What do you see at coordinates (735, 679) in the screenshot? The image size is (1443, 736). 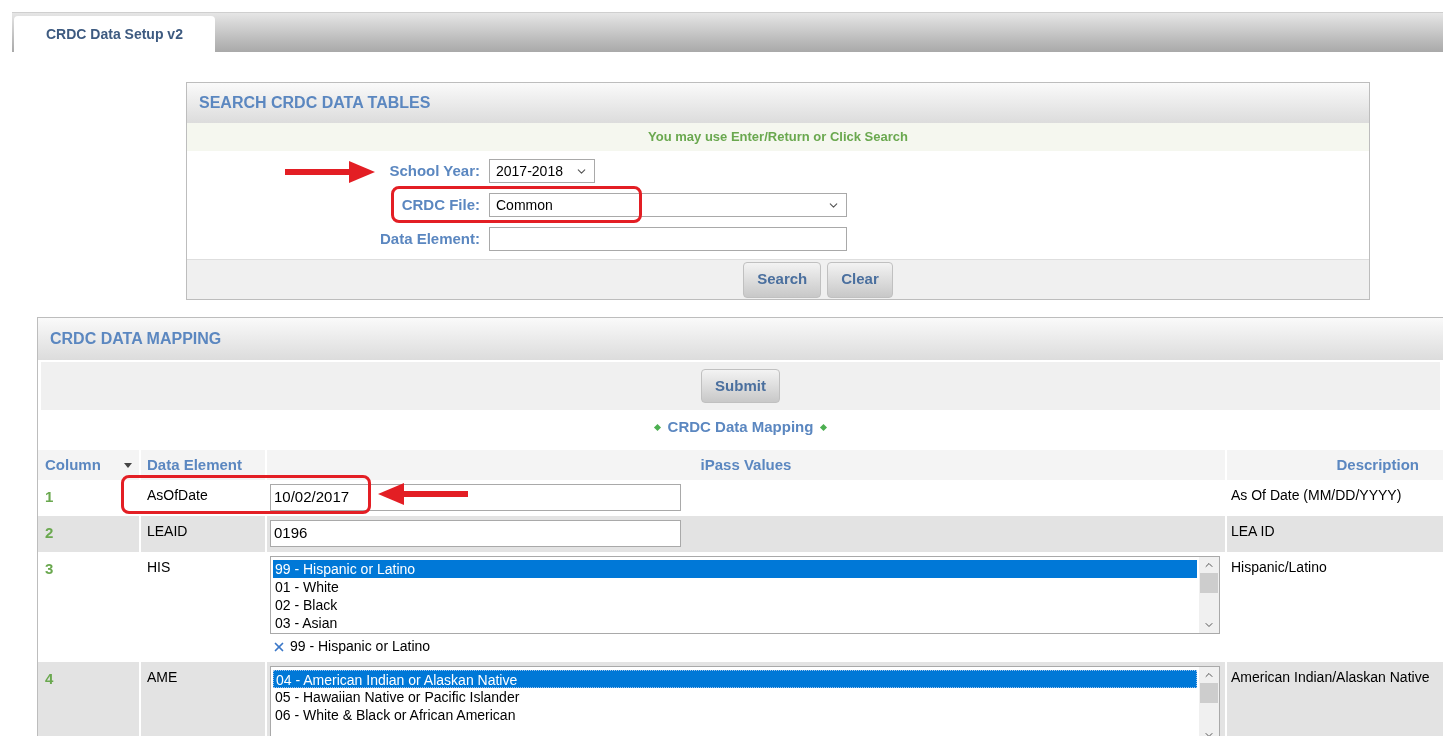 I see `list-option: 04 - American Indian or Alaskan Native` at bounding box center [735, 679].